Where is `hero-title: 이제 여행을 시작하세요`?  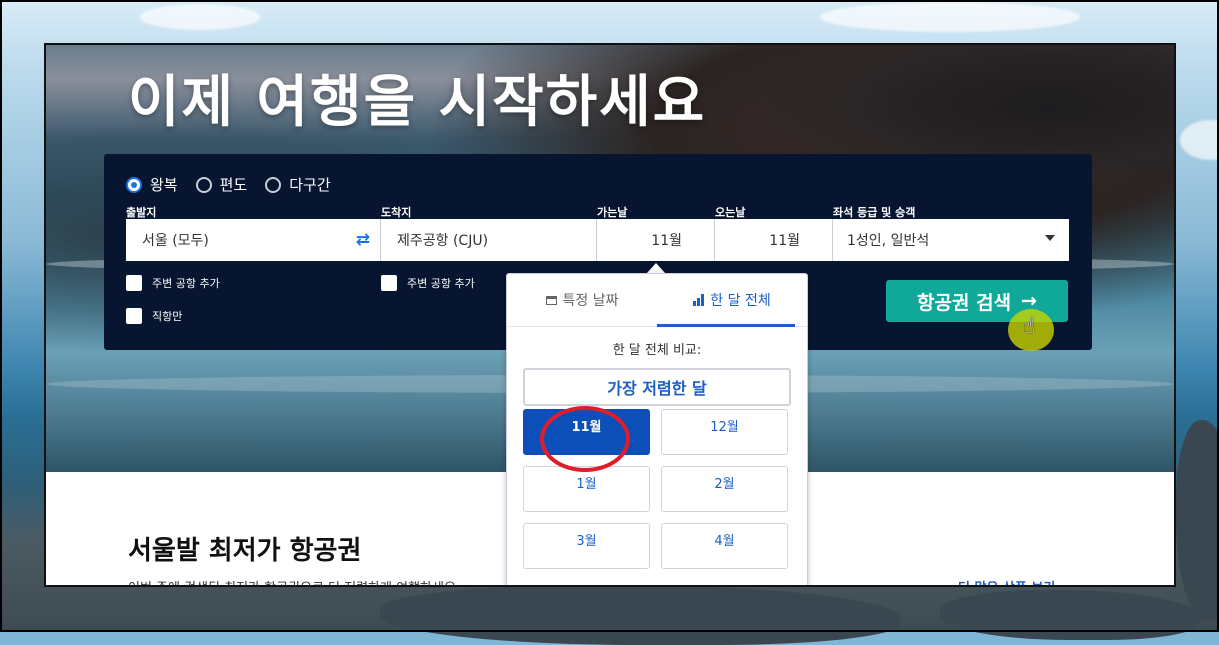
hero-title: 이제 여행을 시작하세요 is located at coordinates (417, 102).